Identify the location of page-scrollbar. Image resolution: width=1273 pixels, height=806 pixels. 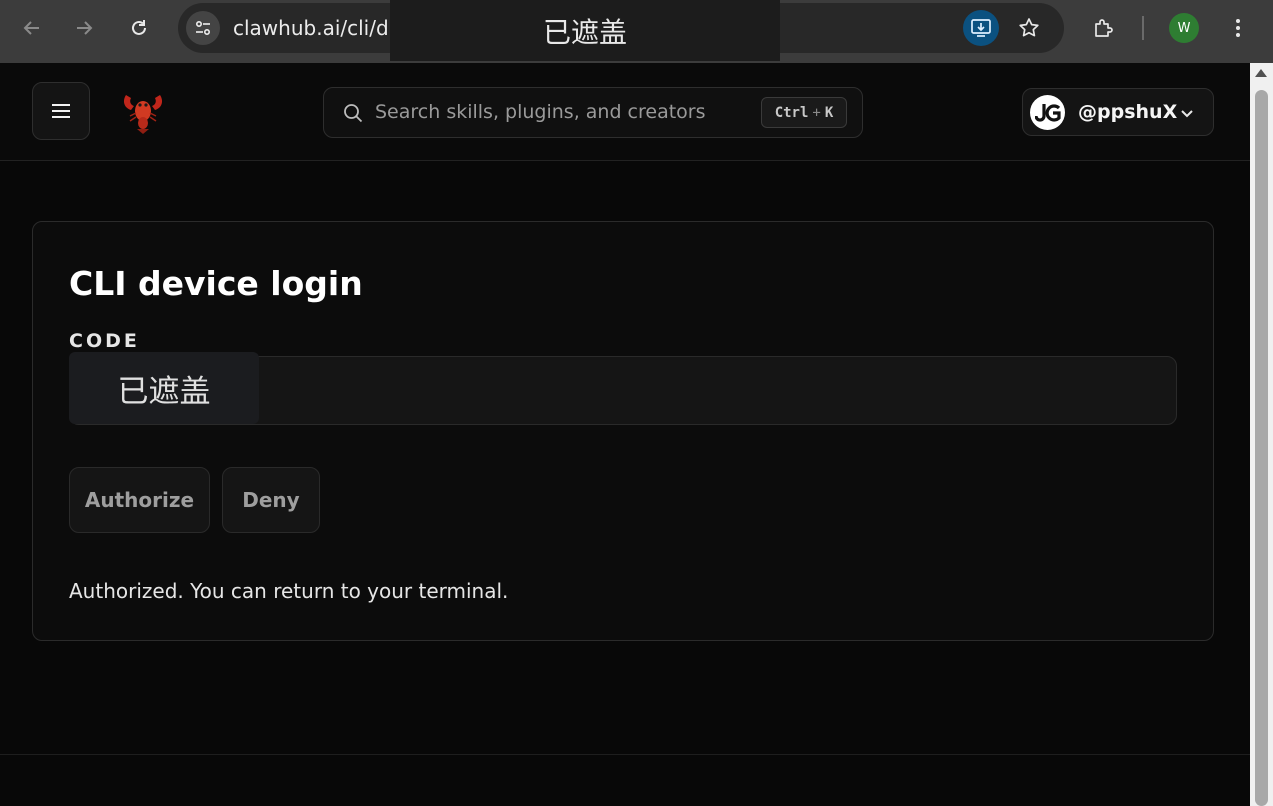
(1261, 434).